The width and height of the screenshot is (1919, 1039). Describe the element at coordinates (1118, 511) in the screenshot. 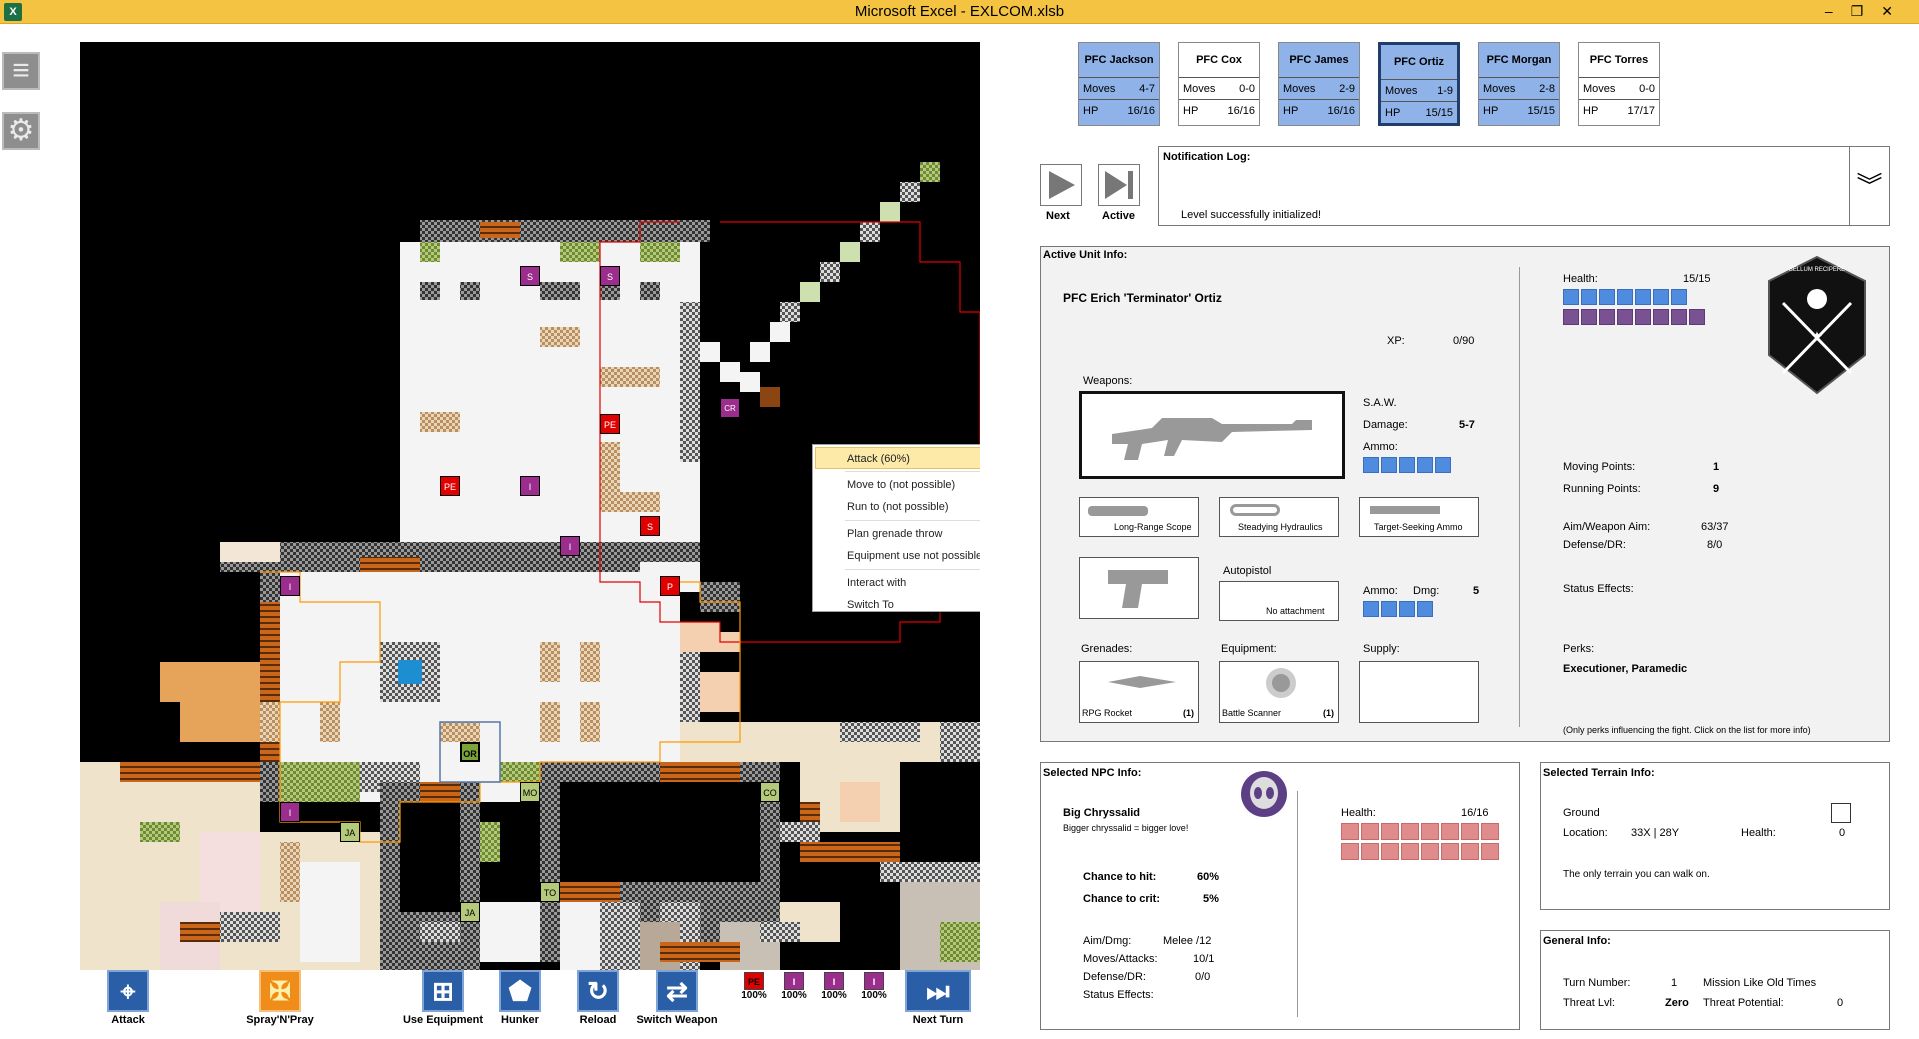

I see `scope-icon` at that location.